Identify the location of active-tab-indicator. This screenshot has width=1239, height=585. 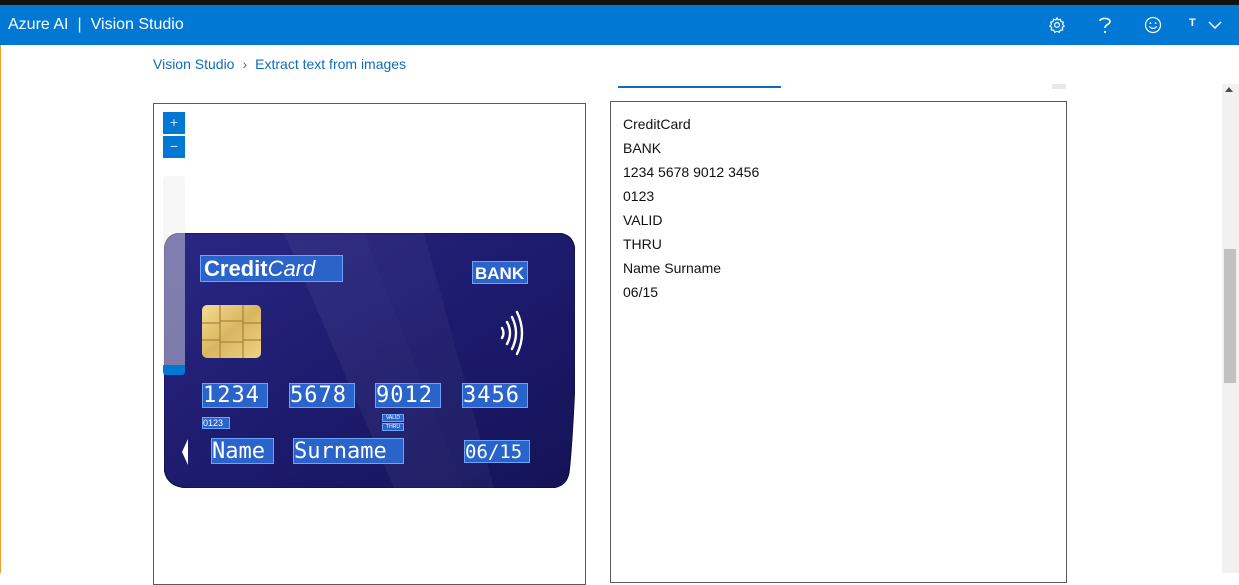
(699, 87).